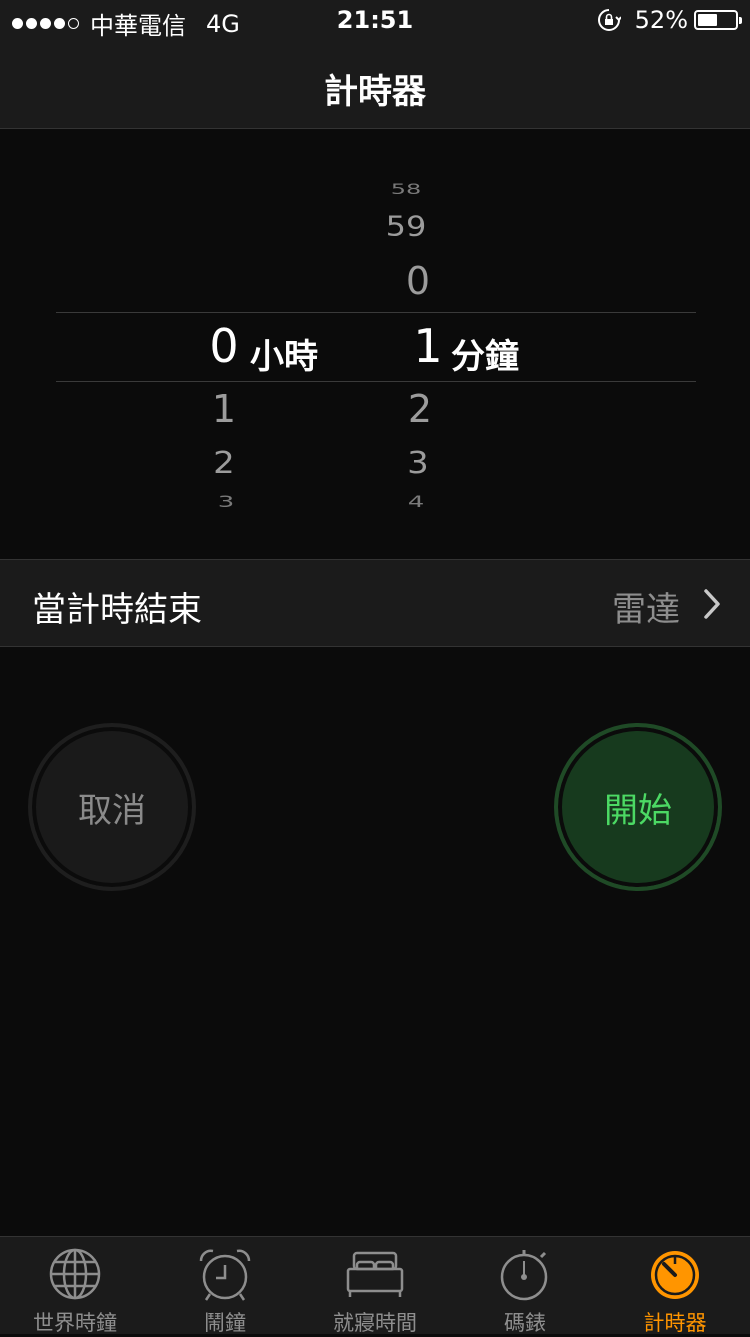 The width and height of the screenshot is (750, 1337). I want to click on tab-world-clock: 世界時鐘, so click(75, 1286).